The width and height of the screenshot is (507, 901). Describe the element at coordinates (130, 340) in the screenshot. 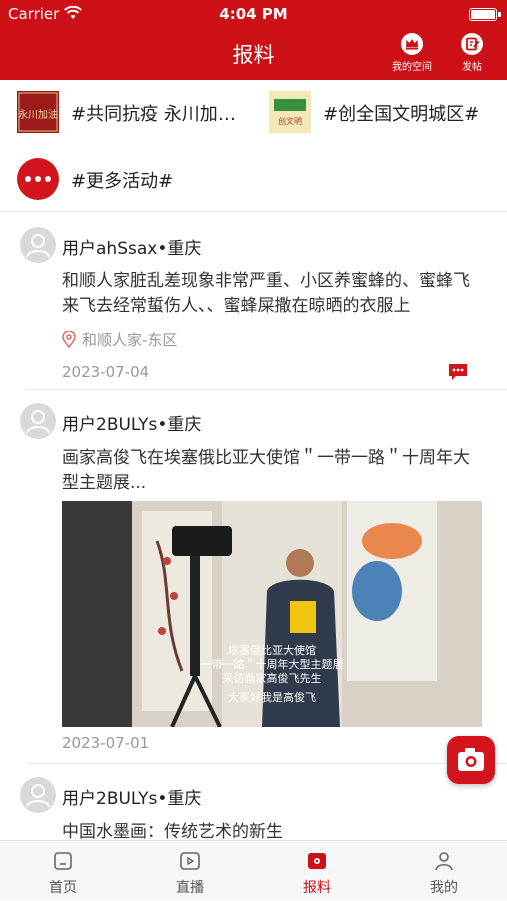

I see `post-location: 和顺人家-东区` at that location.